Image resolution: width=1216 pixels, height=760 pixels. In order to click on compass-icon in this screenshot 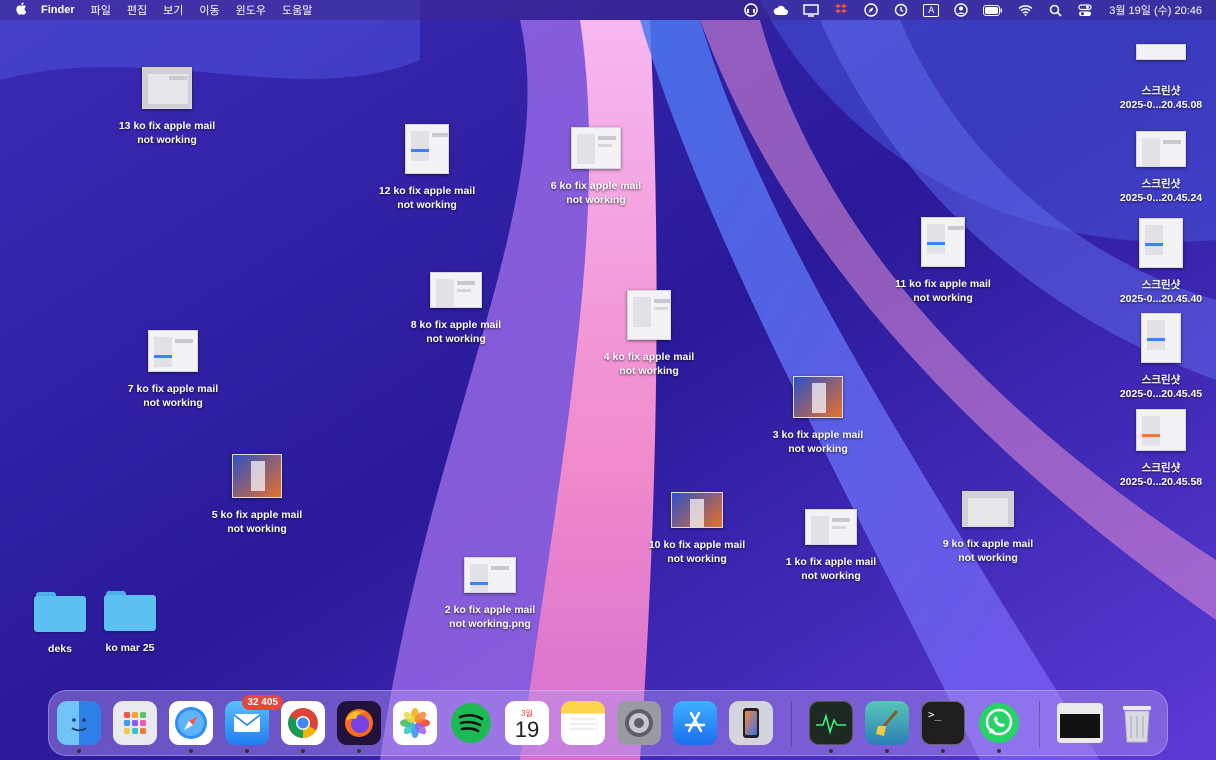, I will do `click(871, 10)`.